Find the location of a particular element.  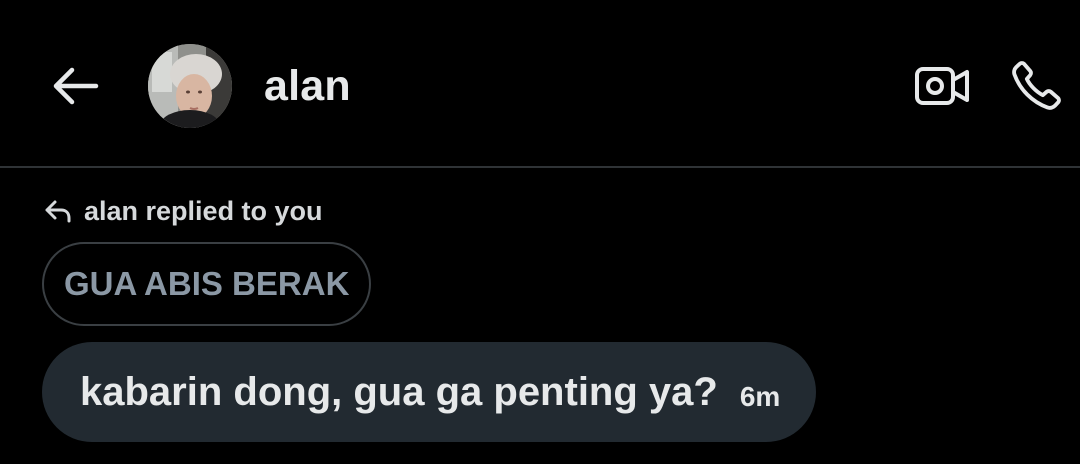

message-text: kabarin dong, gua ga penting ya? is located at coordinates (399, 392).